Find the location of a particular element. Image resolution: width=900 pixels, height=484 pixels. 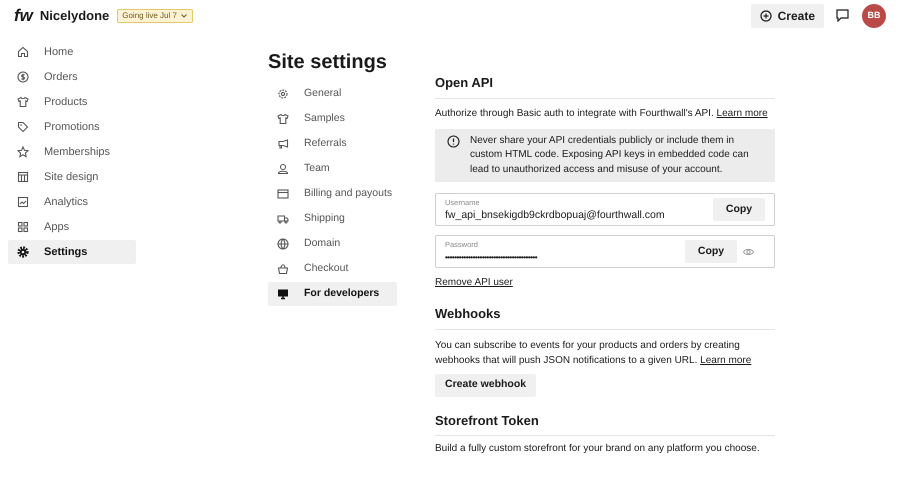

chat-icon is located at coordinates (842, 15).